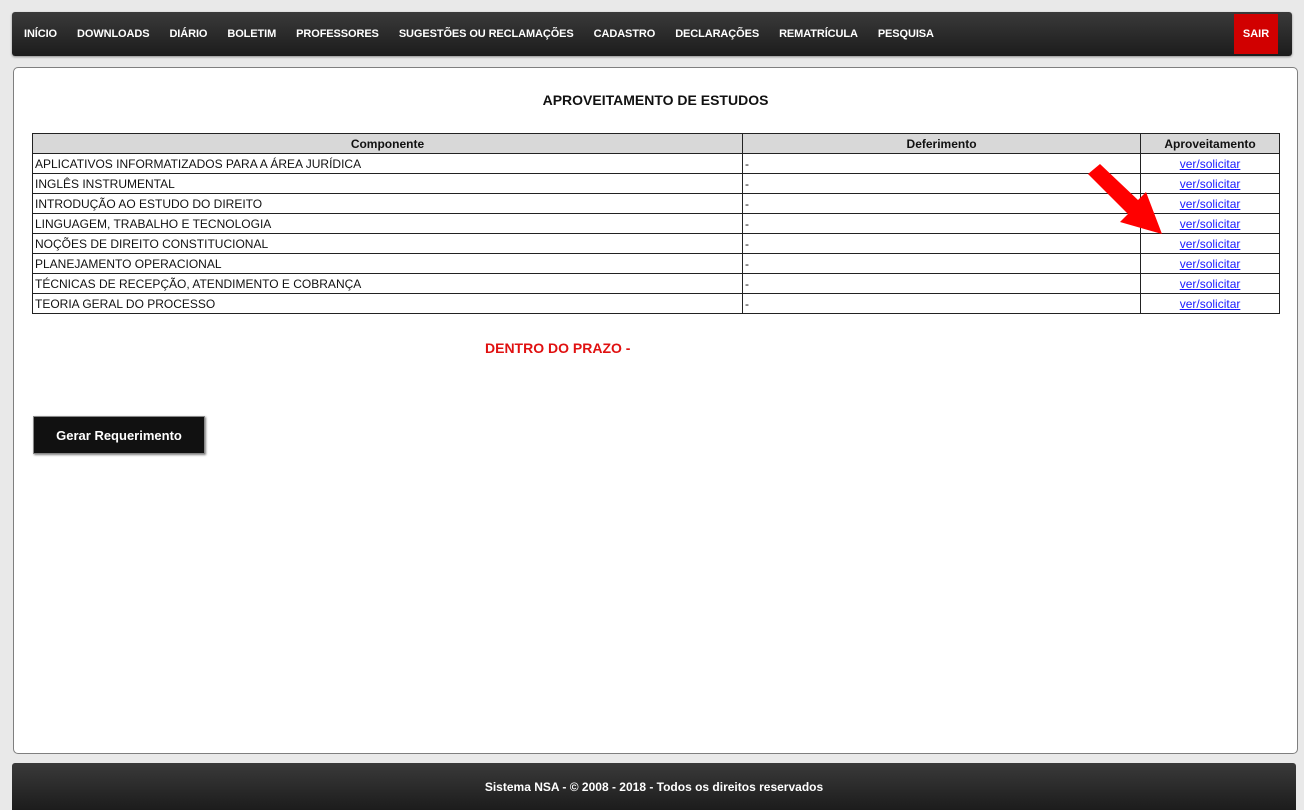 Image resolution: width=1304 pixels, height=810 pixels. I want to click on nav-item-declaracoes: DECLARAÇÕES, so click(717, 34).